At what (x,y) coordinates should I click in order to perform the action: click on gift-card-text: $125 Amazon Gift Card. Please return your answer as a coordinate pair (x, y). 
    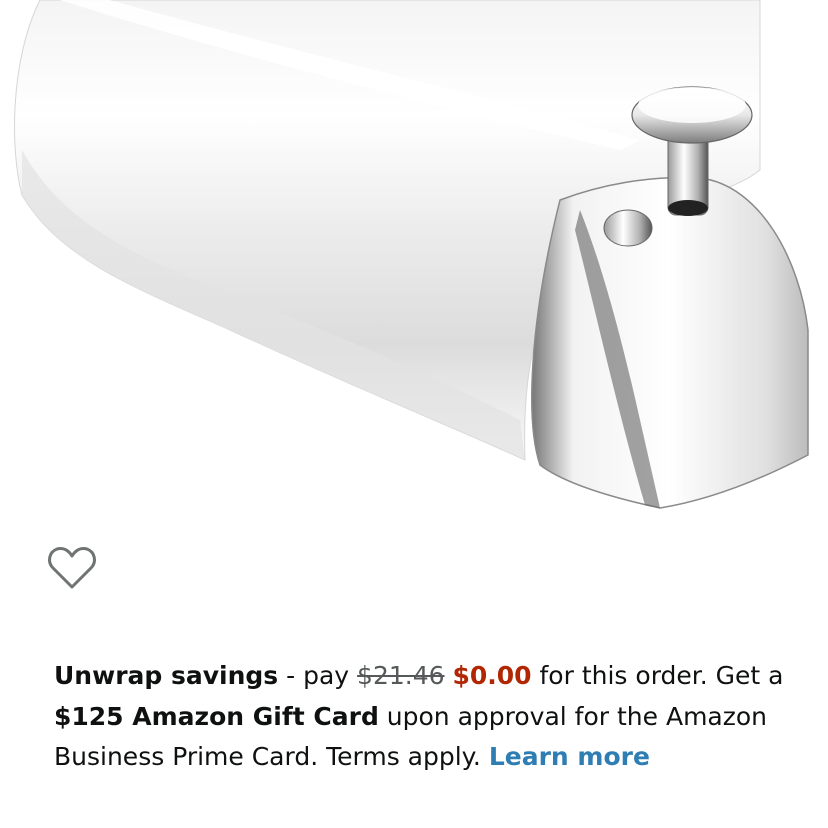
    Looking at the image, I should click on (216, 716).